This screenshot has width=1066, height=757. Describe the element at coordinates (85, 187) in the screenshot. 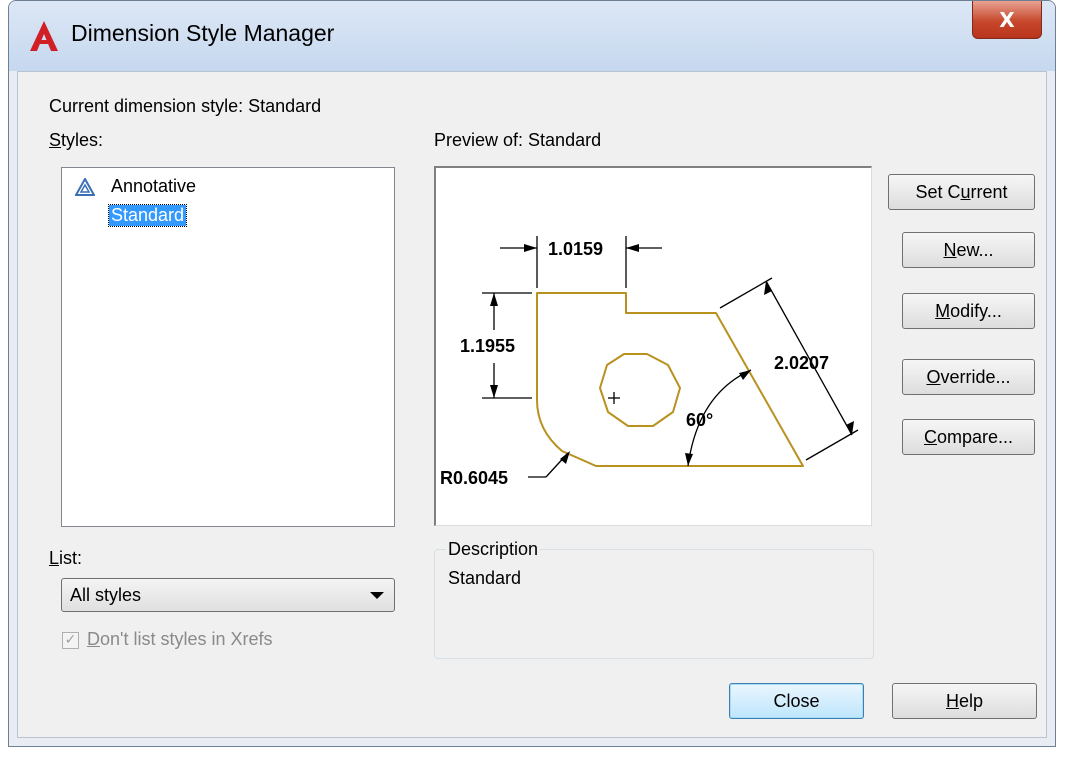

I see `annotative-icon` at that location.